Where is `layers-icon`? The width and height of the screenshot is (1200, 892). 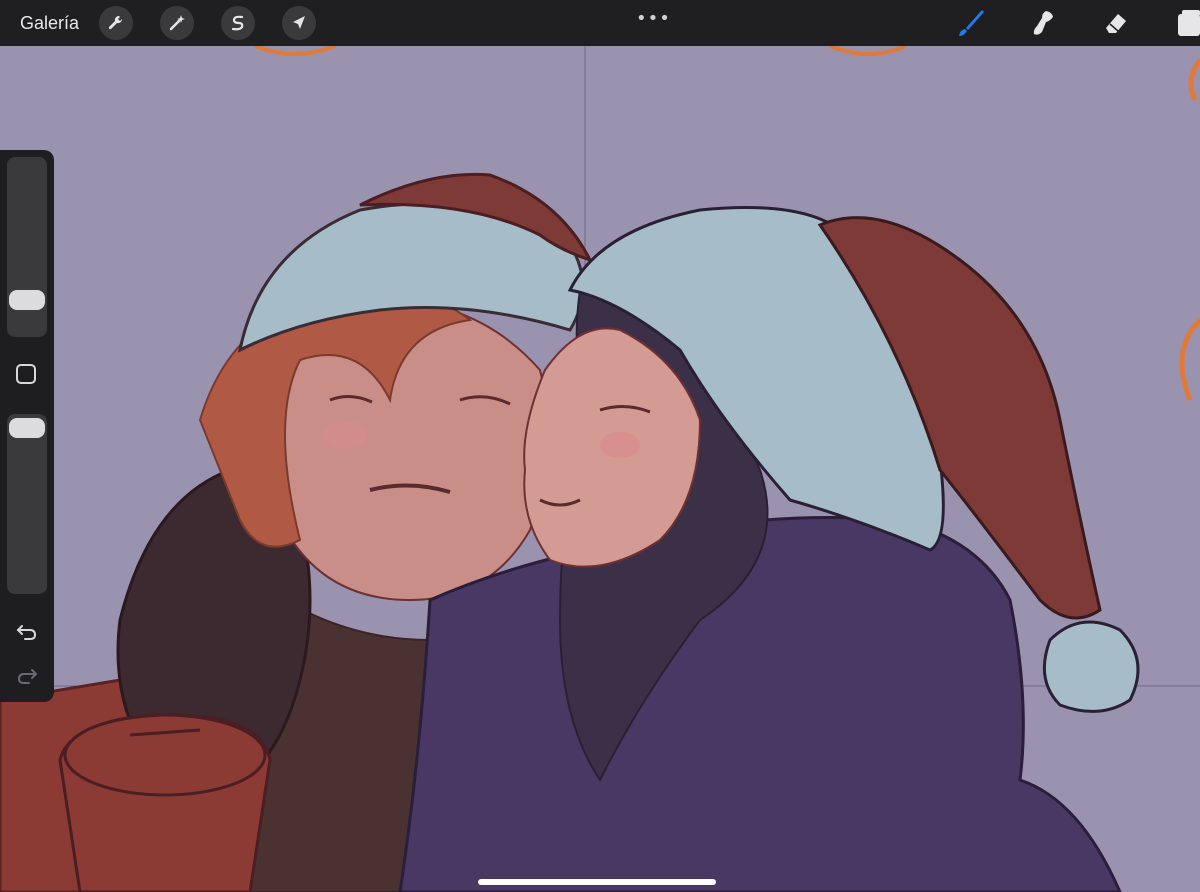
layers-icon is located at coordinates (1189, 23).